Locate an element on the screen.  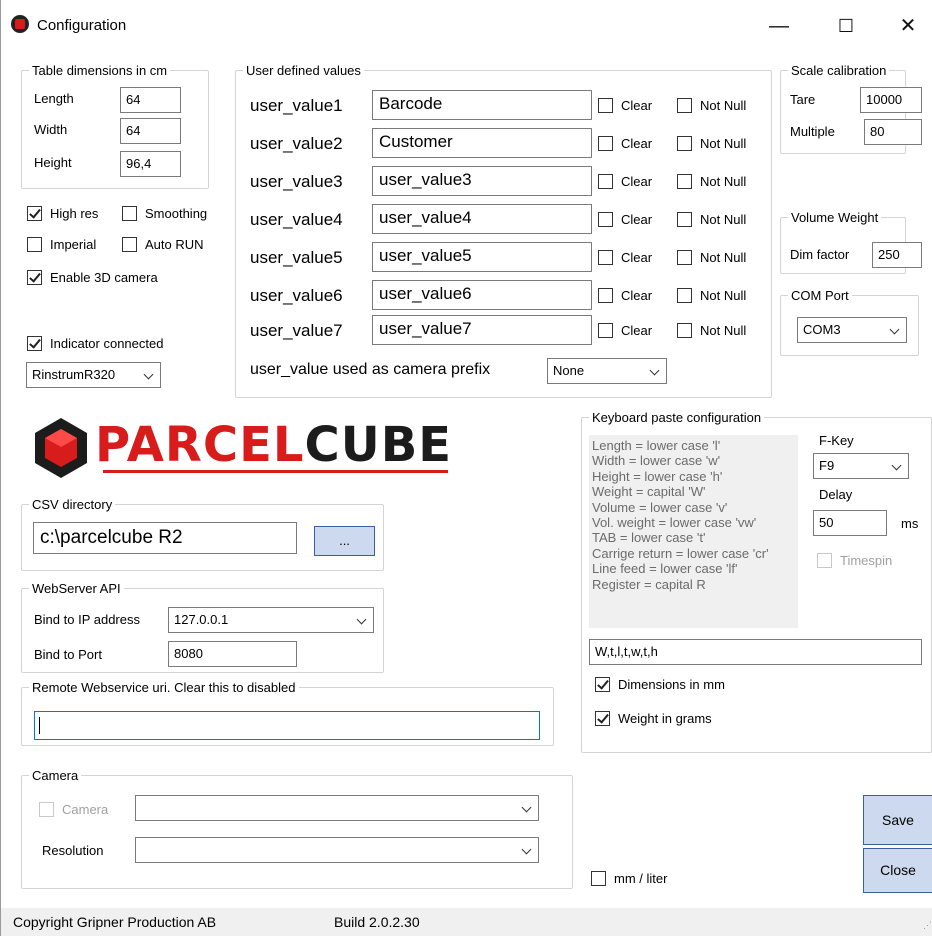
maximize-button: ☐ is located at coordinates (846, 26).